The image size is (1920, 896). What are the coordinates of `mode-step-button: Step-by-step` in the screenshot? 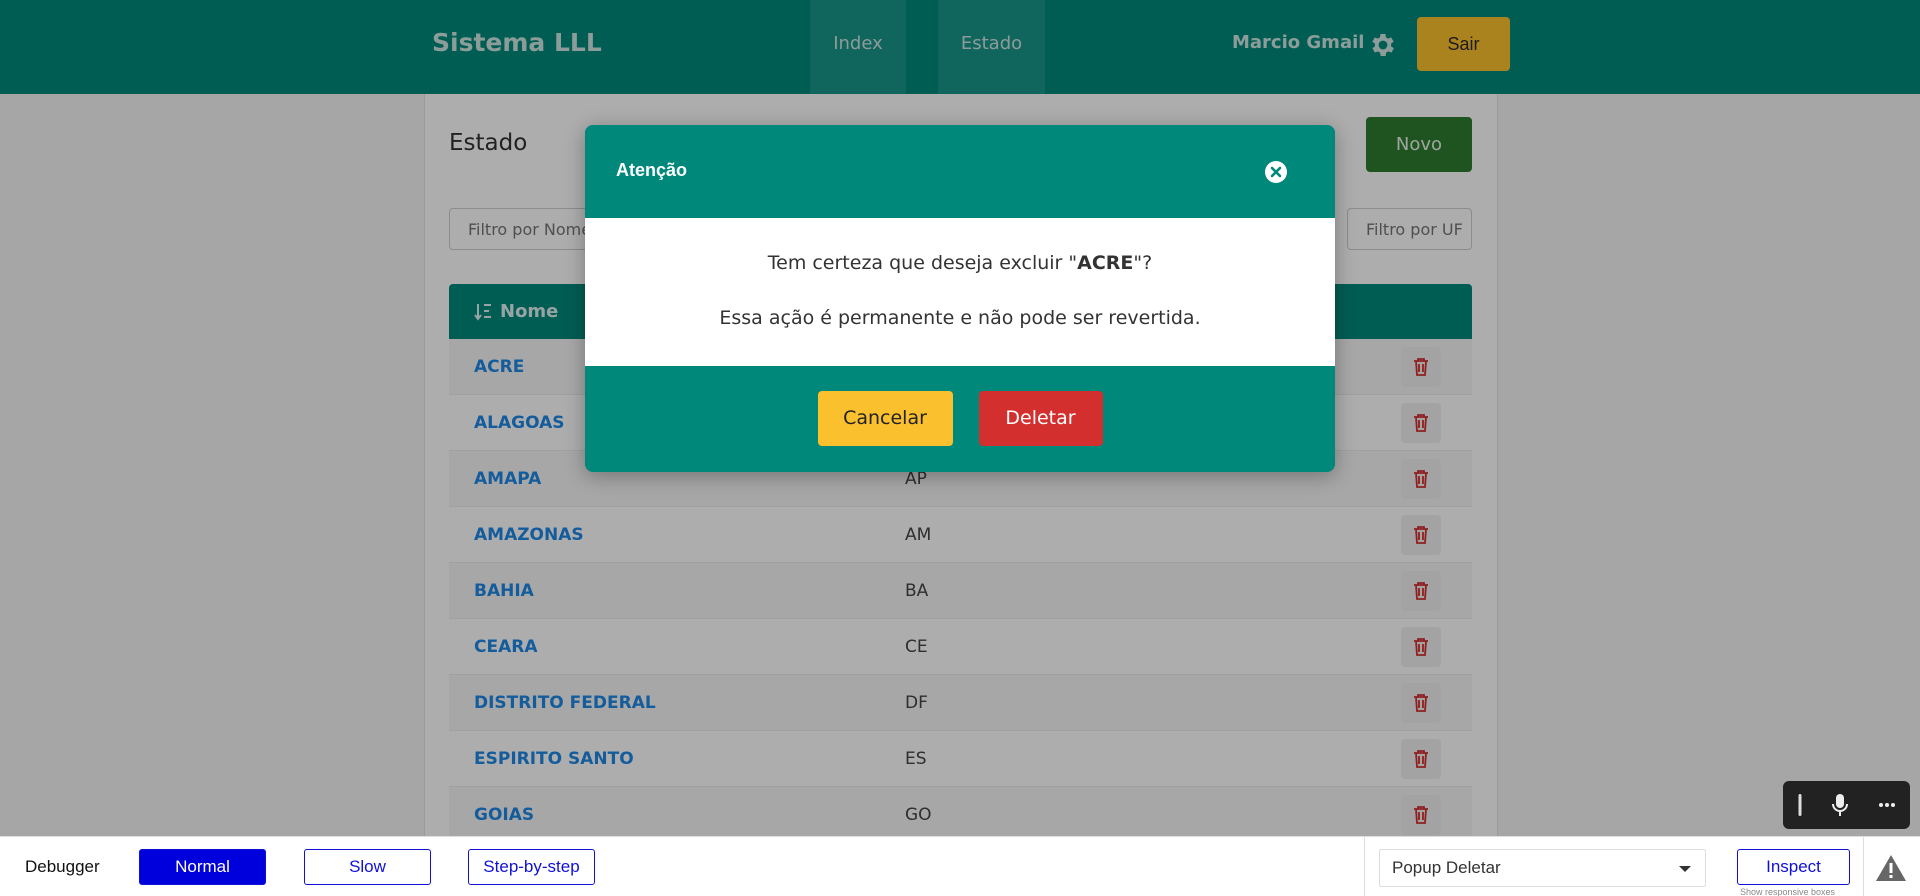 It's located at (531, 867).